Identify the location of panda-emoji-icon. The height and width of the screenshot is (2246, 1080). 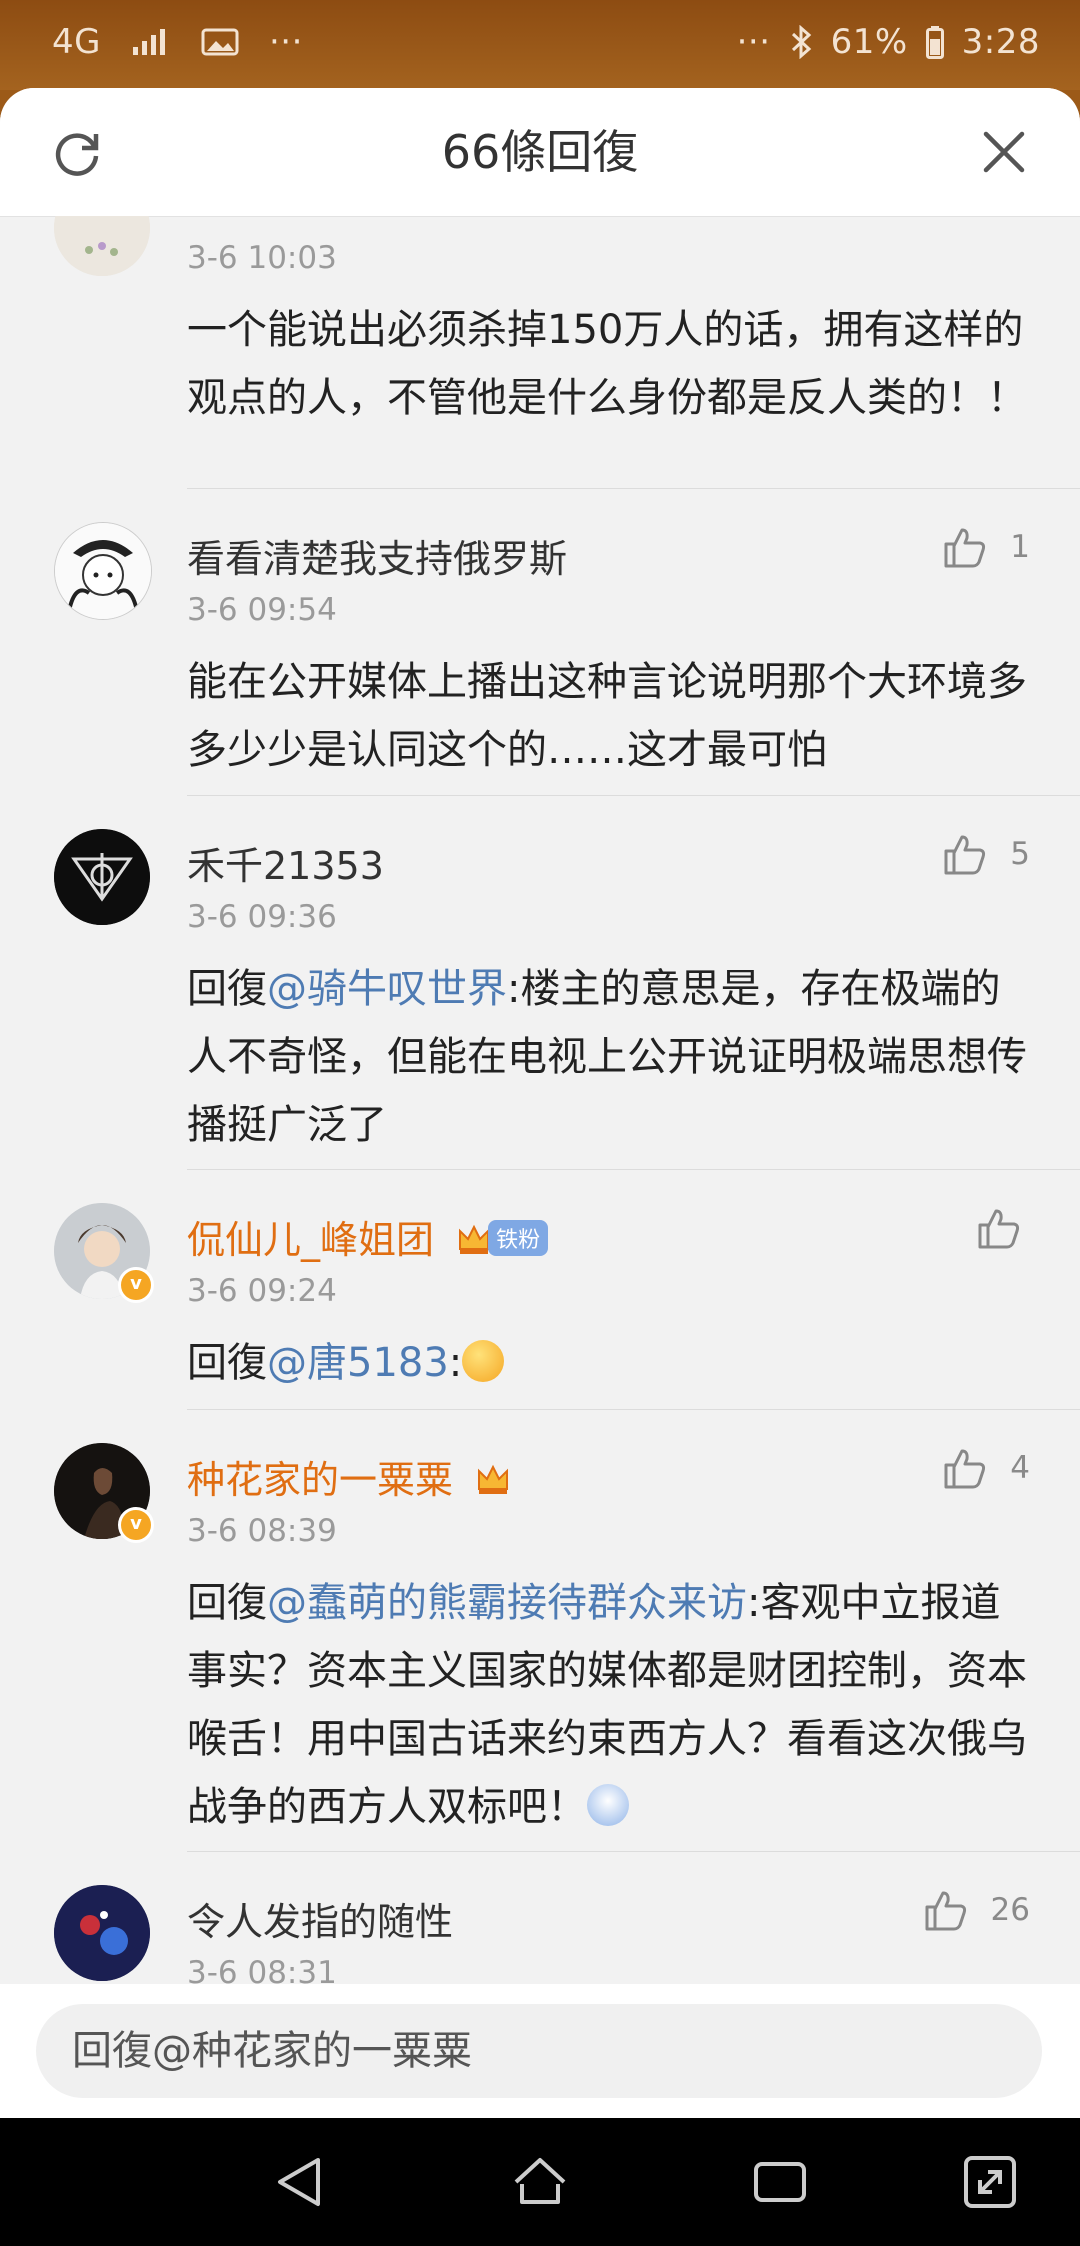
(608, 1805).